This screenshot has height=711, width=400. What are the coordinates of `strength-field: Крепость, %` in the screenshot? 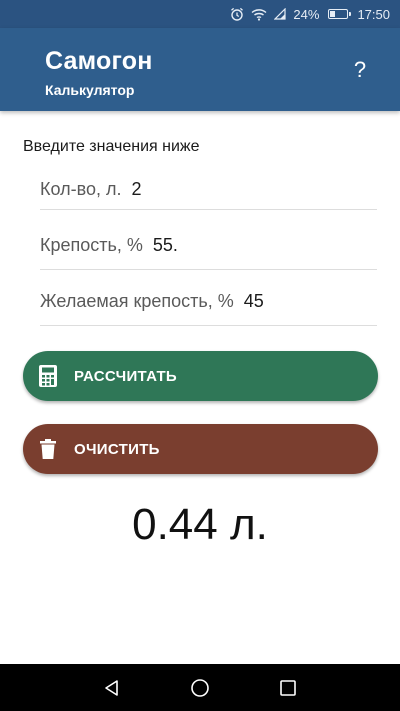 It's located at (208, 246).